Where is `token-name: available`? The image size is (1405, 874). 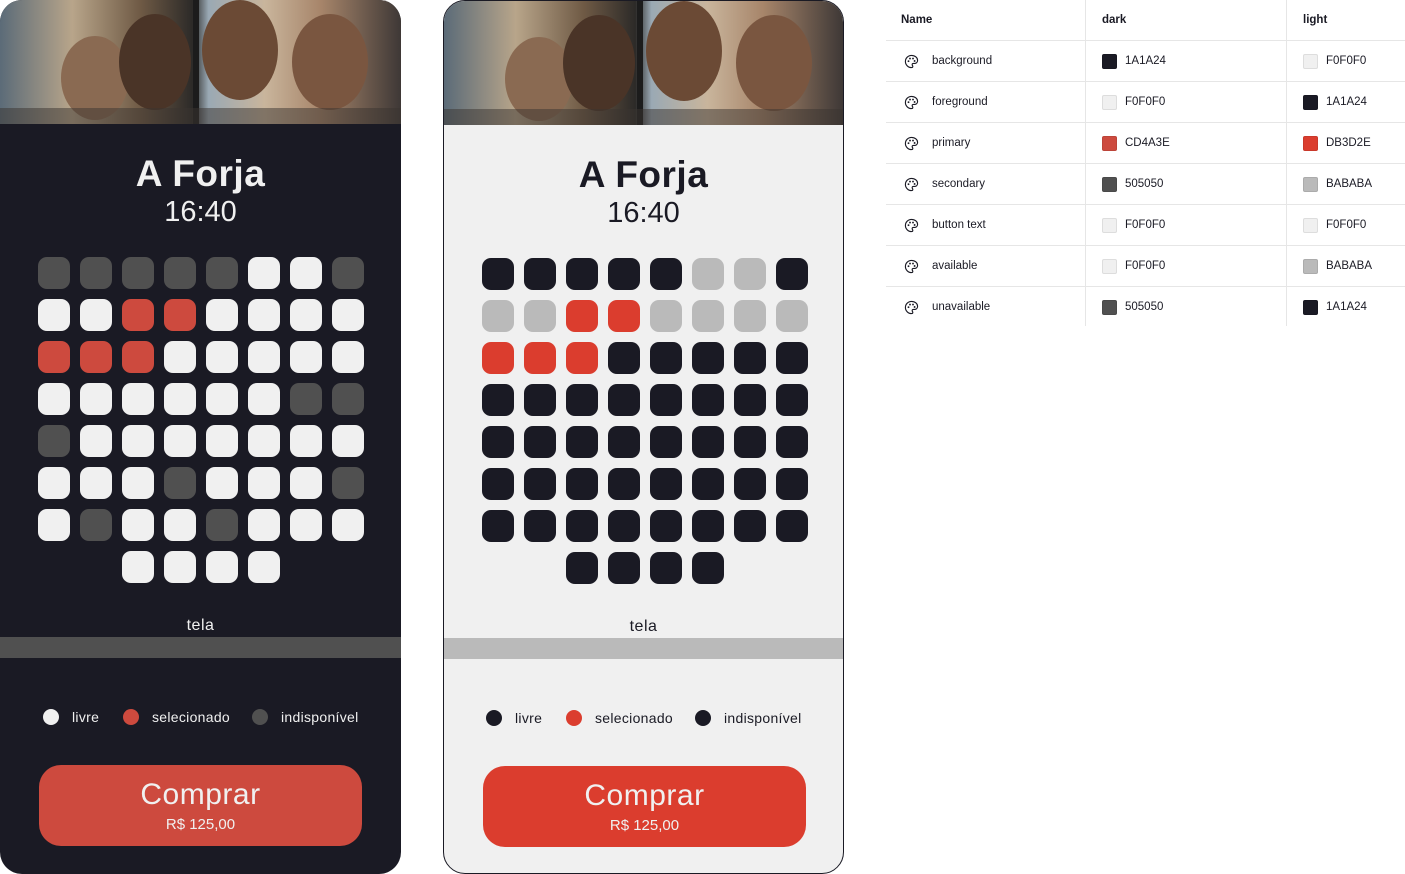 token-name: available is located at coordinates (955, 266).